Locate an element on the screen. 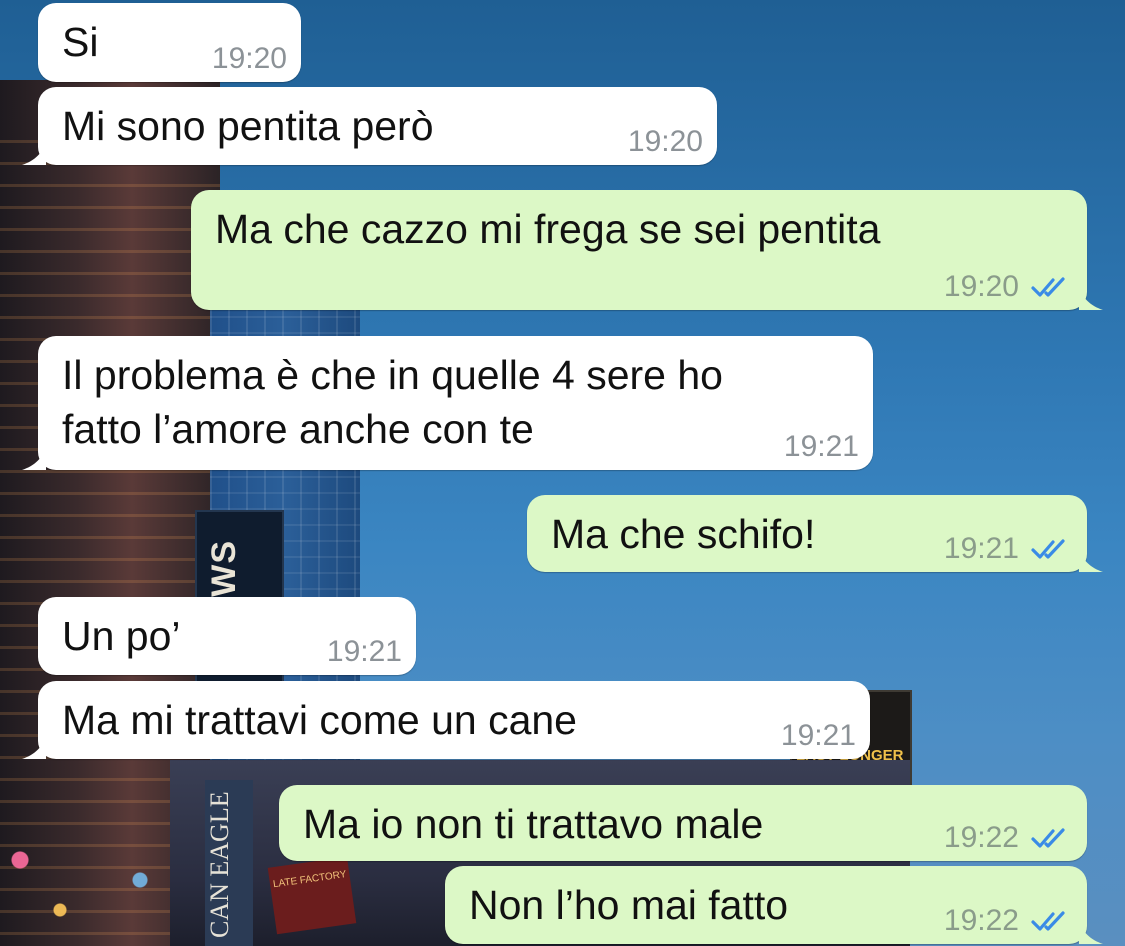 The width and height of the screenshot is (1125, 946). outgoing-message-bubble: Non l’ho mai fatto 19:22 is located at coordinates (774, 905).